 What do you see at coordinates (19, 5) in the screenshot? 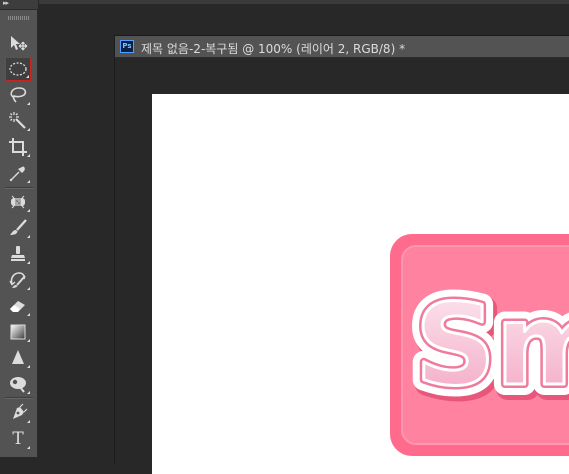
I see `tools-panel-header: ▸▸` at bounding box center [19, 5].